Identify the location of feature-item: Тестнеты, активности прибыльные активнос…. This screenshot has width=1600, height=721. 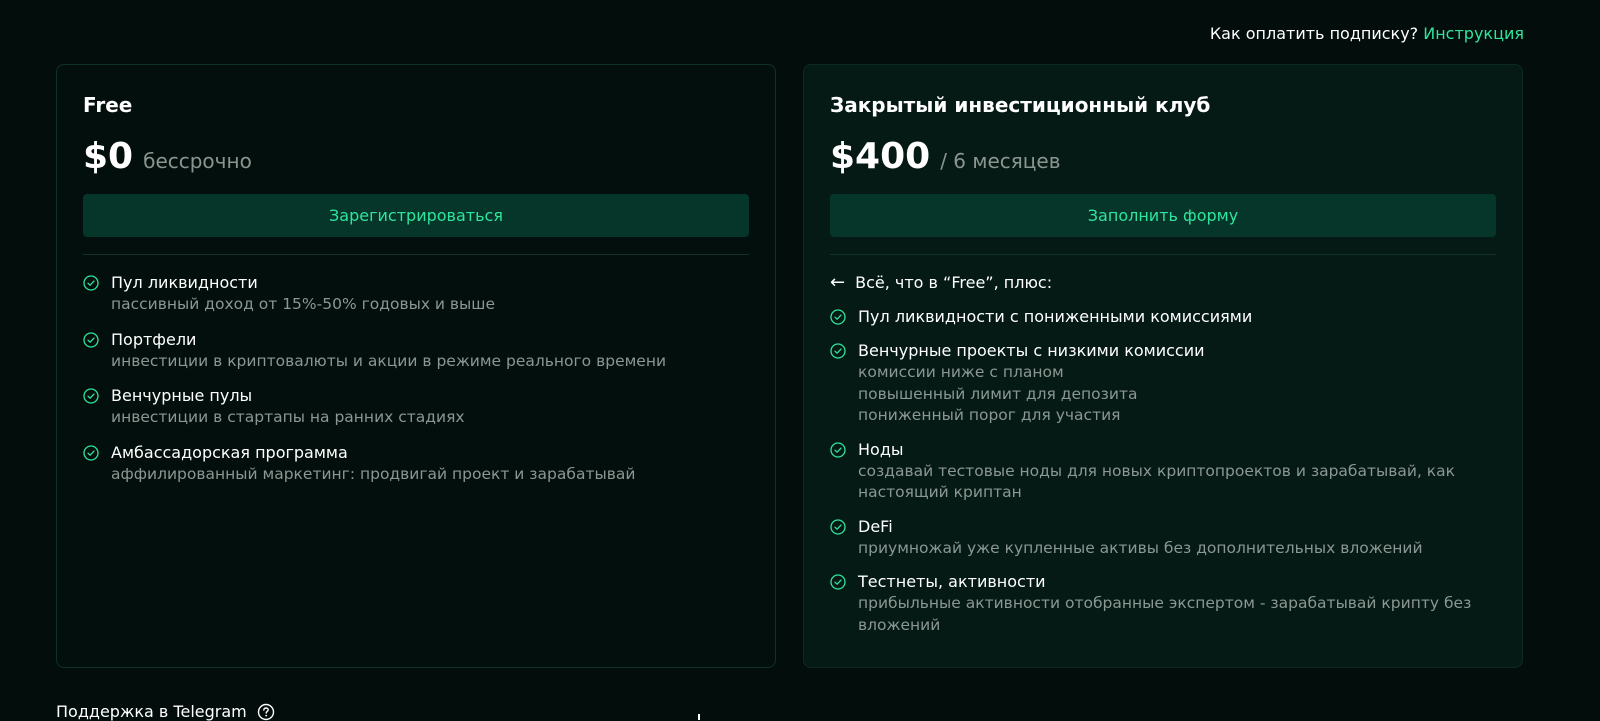
(1163, 603).